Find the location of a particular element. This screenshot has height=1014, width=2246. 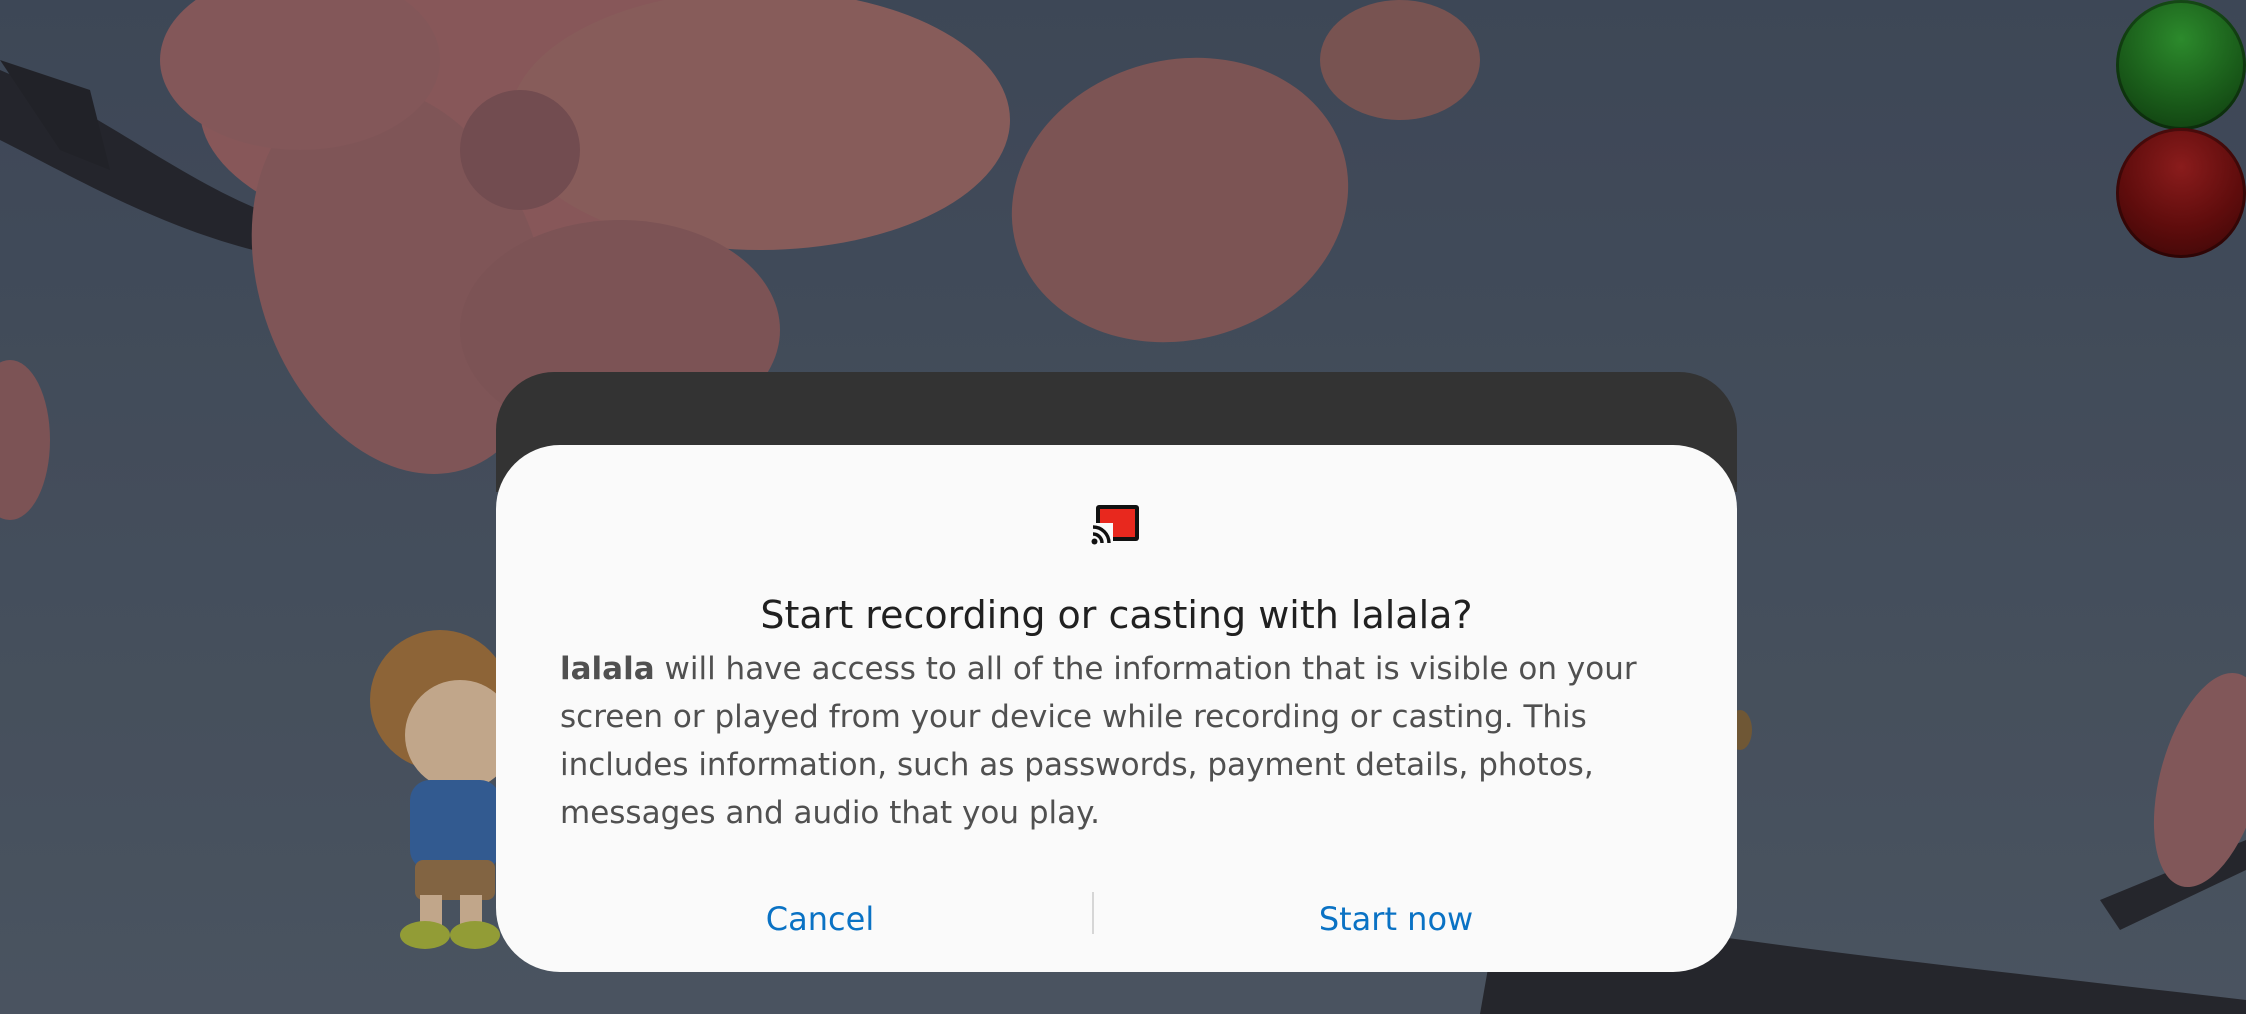

dialog-title: Start recording or casting with lalala? is located at coordinates (1116, 615).